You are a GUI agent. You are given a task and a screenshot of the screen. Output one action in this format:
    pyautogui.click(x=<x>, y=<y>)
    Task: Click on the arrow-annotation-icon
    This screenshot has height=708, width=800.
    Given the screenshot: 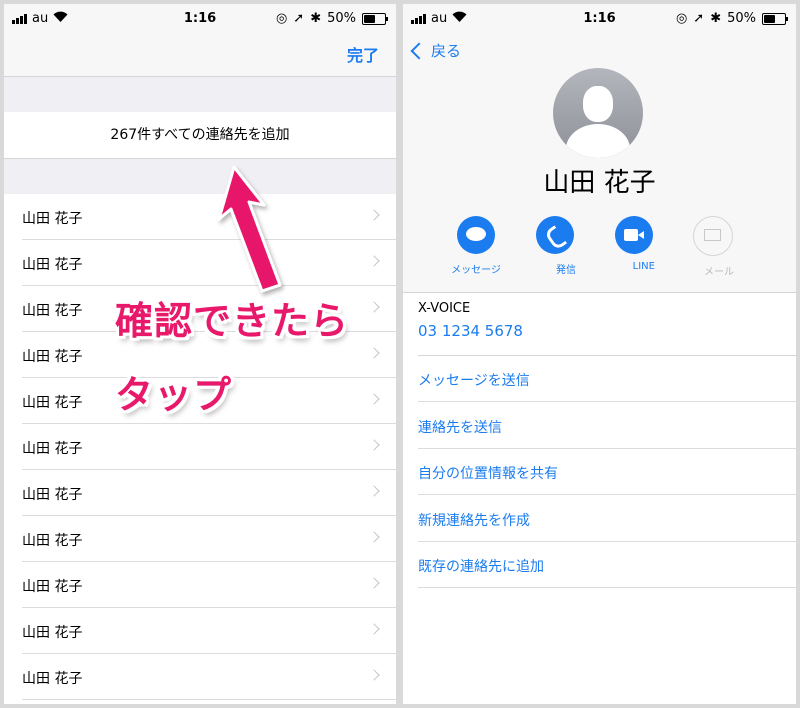 What is the action you would take?
    pyautogui.click(x=249, y=229)
    